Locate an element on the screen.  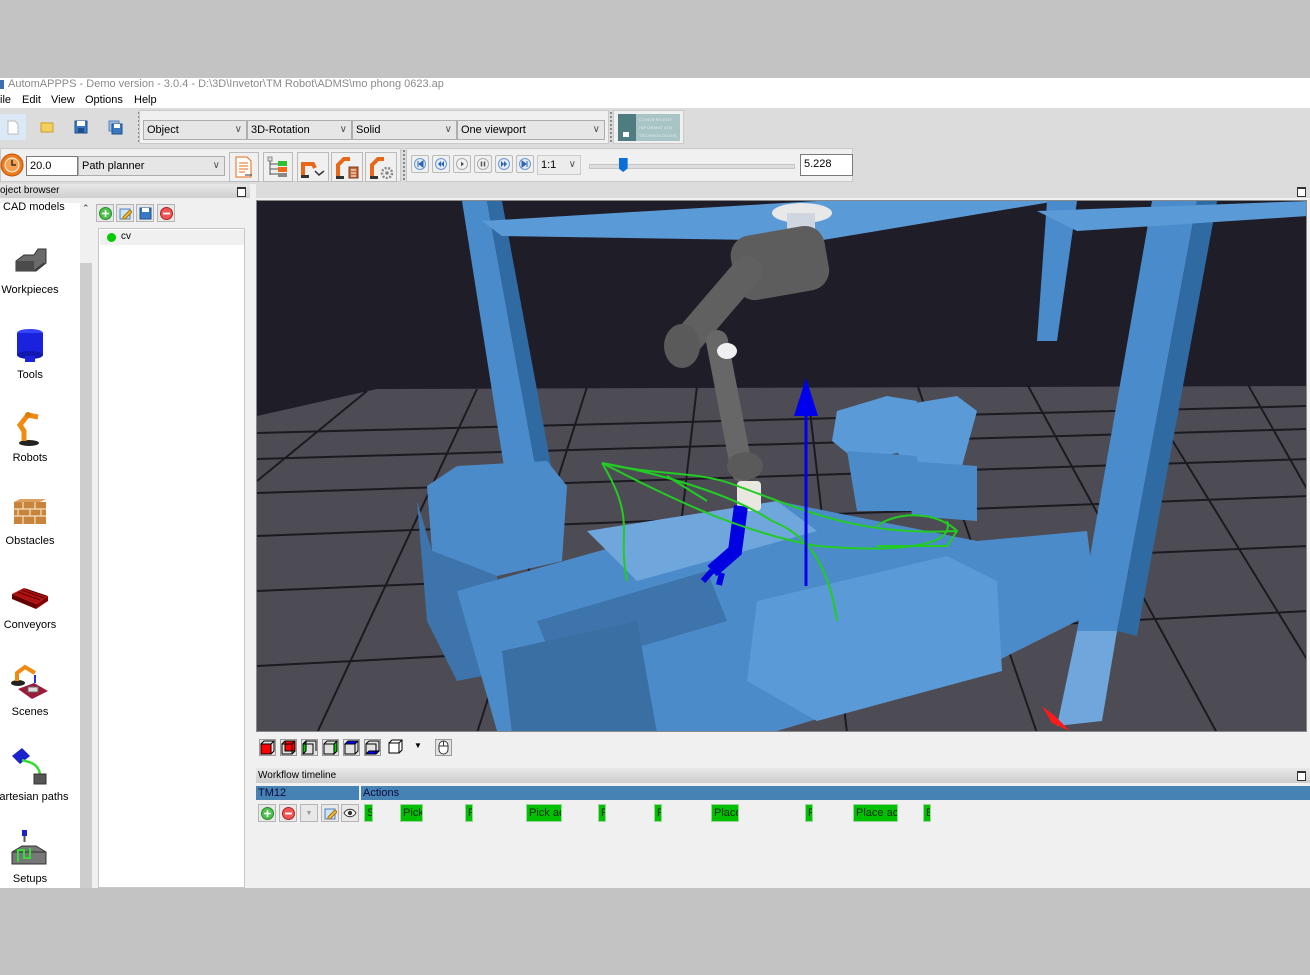
view-back-button is located at coordinates (288, 747).